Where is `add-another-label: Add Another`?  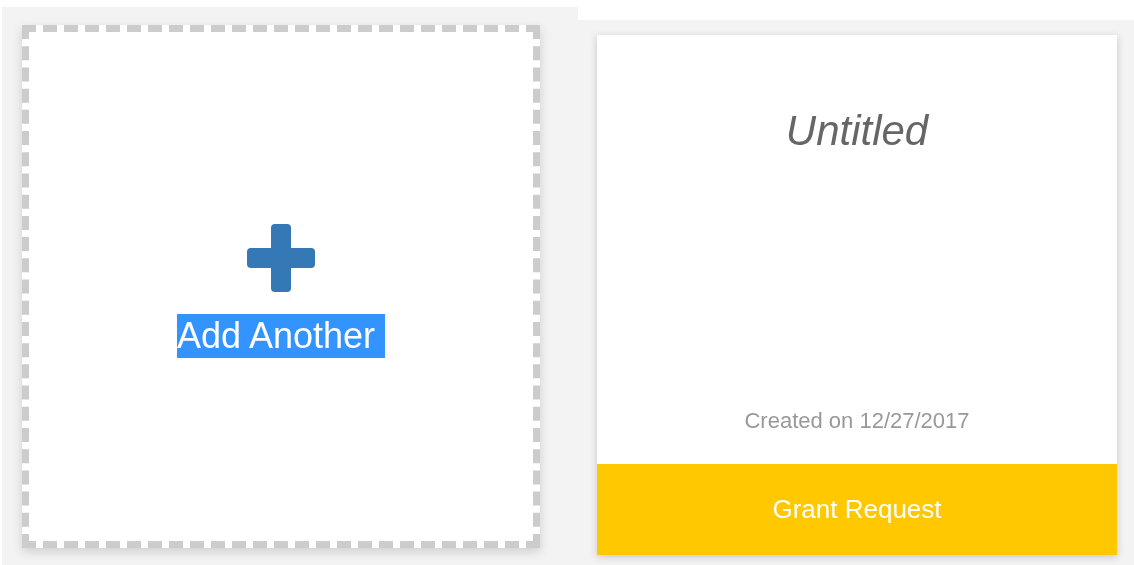
add-another-label: Add Another is located at coordinates (281, 336).